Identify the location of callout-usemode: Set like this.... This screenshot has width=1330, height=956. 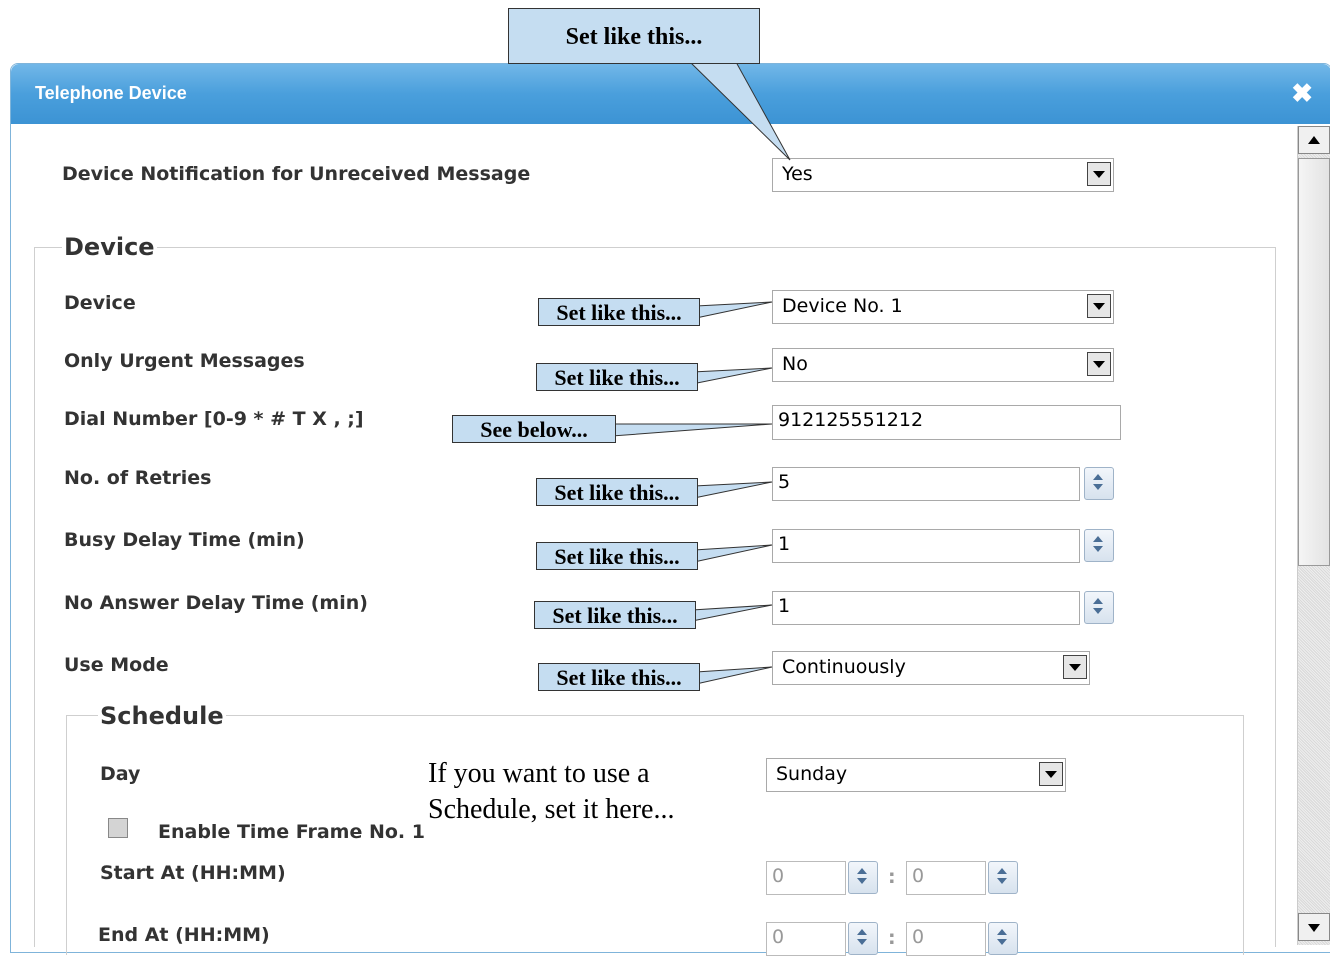
(619, 677).